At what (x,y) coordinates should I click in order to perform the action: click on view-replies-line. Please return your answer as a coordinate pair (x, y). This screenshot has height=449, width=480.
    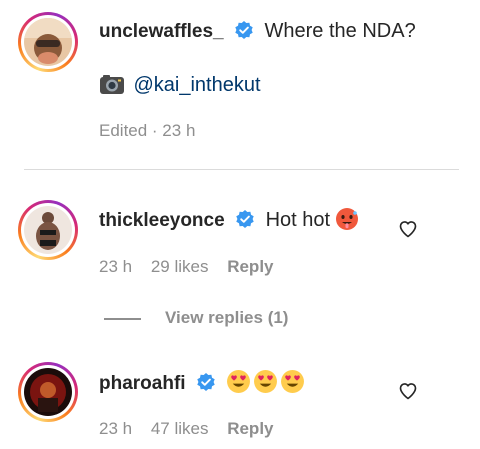
    Looking at the image, I should click on (122, 319).